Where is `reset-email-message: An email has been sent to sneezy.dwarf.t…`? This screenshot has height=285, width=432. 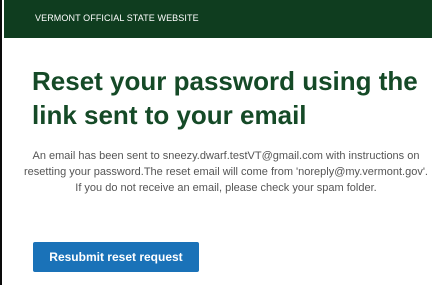 reset-email-message: An email has been sent to sneezy.dwarf.t… is located at coordinates (226, 172).